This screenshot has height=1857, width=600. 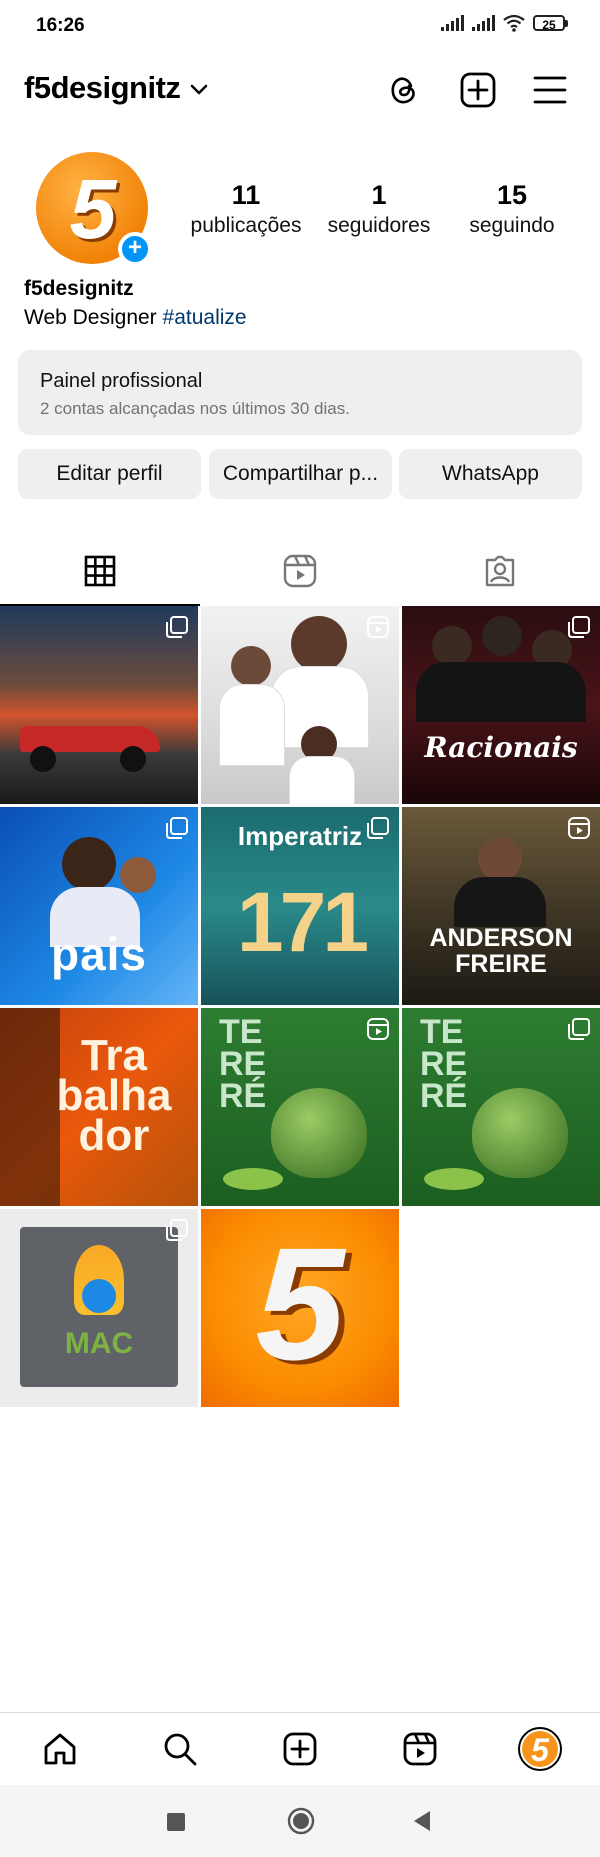 What do you see at coordinates (102, 87) in the screenshot?
I see `header-username: f5designitz` at bounding box center [102, 87].